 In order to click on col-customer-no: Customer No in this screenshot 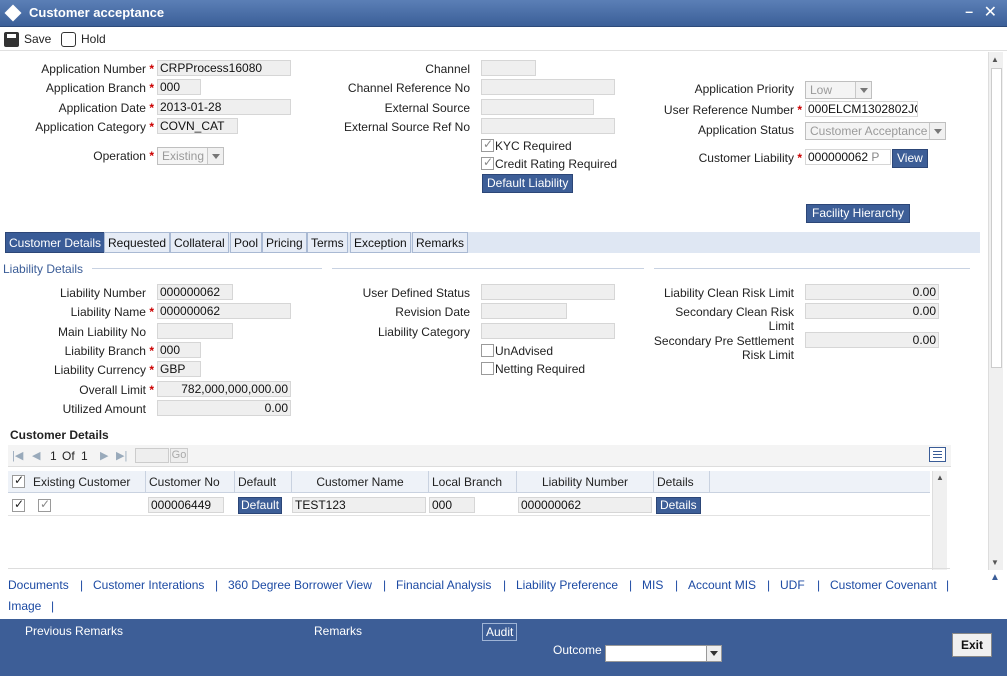, I will do `click(190, 482)`.